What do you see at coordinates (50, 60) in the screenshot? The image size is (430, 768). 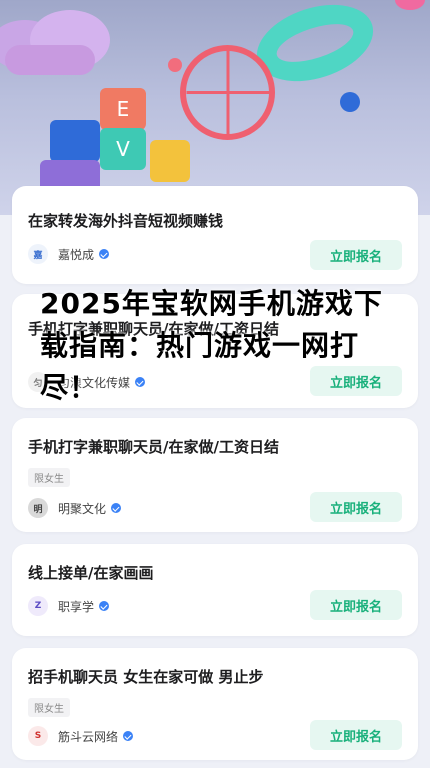 I see `cloud-shape` at bounding box center [50, 60].